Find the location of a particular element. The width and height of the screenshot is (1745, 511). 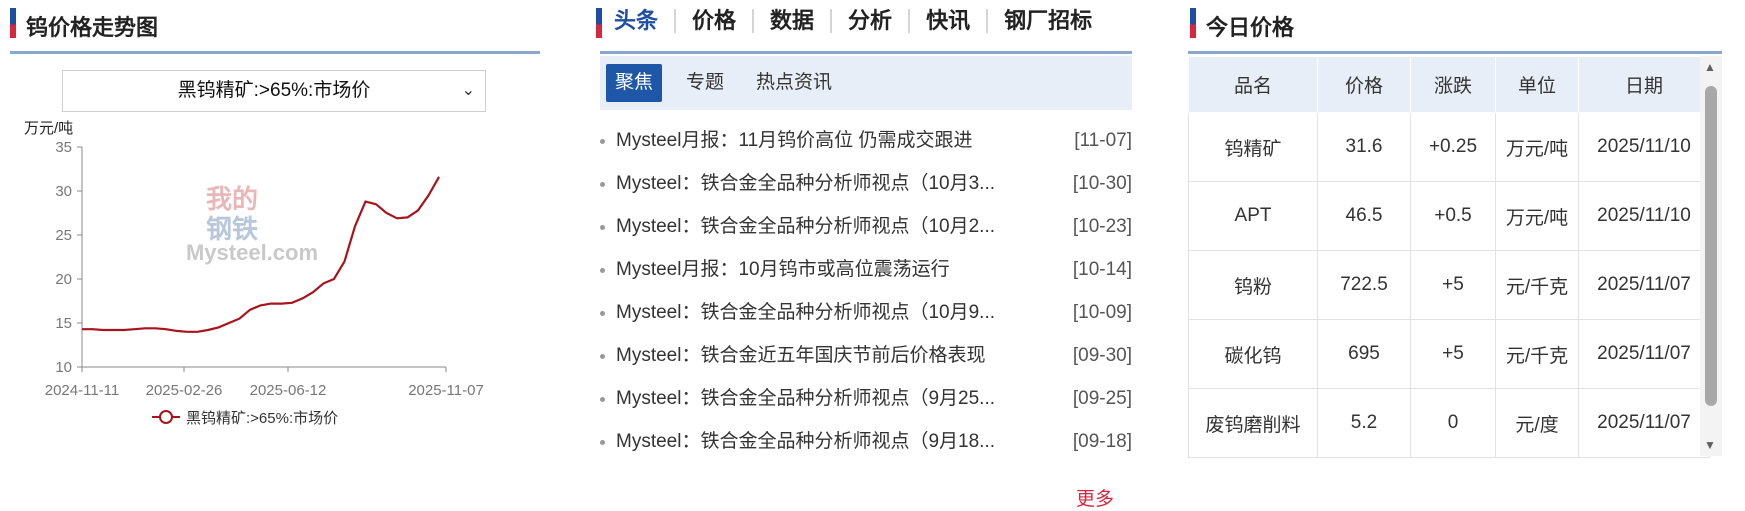

news-title: Mysteel月报：10月钨市或高位震荡运行 is located at coordinates (821, 269).